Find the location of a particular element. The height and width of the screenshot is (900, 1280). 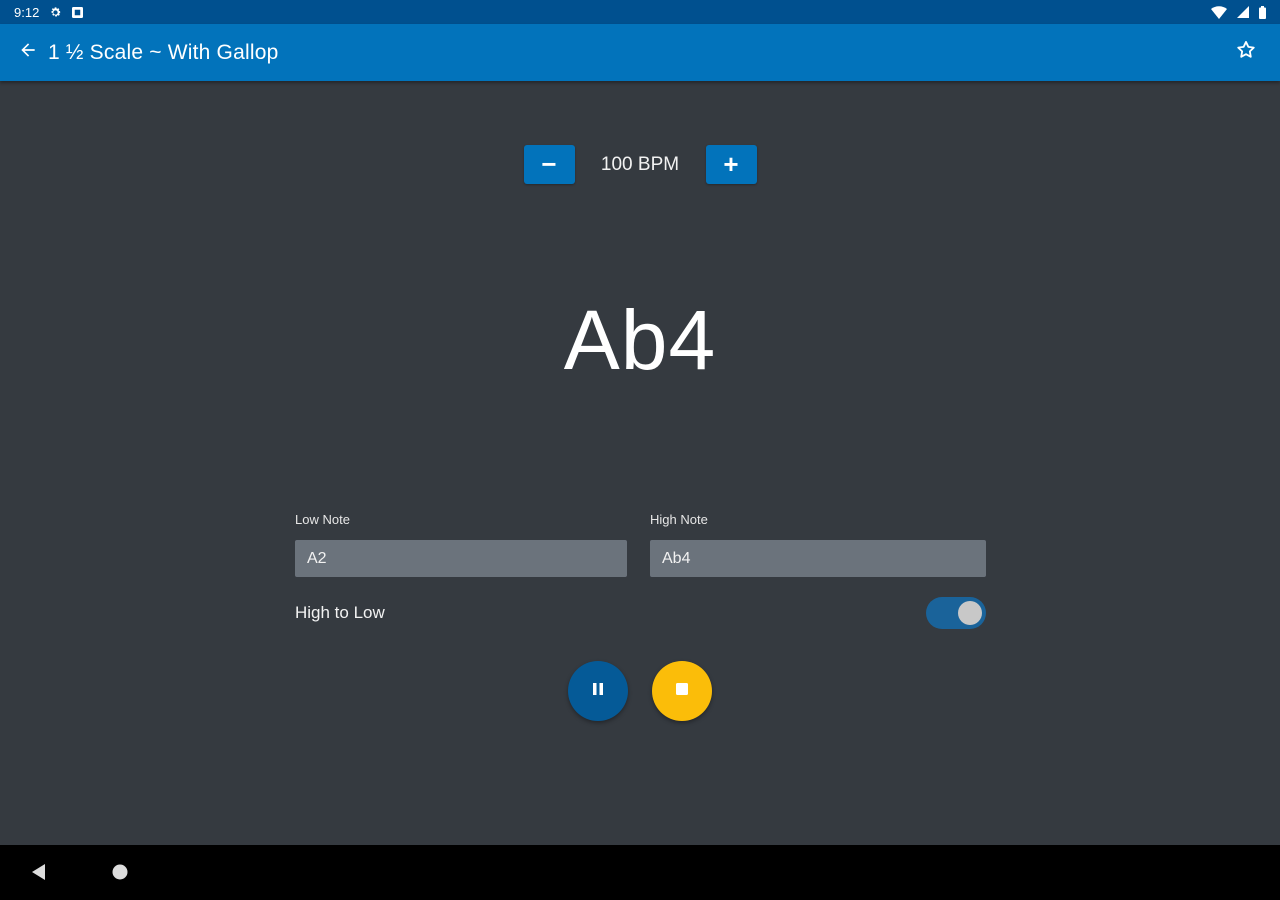

increase-bpm-button: + is located at coordinates (731, 164).